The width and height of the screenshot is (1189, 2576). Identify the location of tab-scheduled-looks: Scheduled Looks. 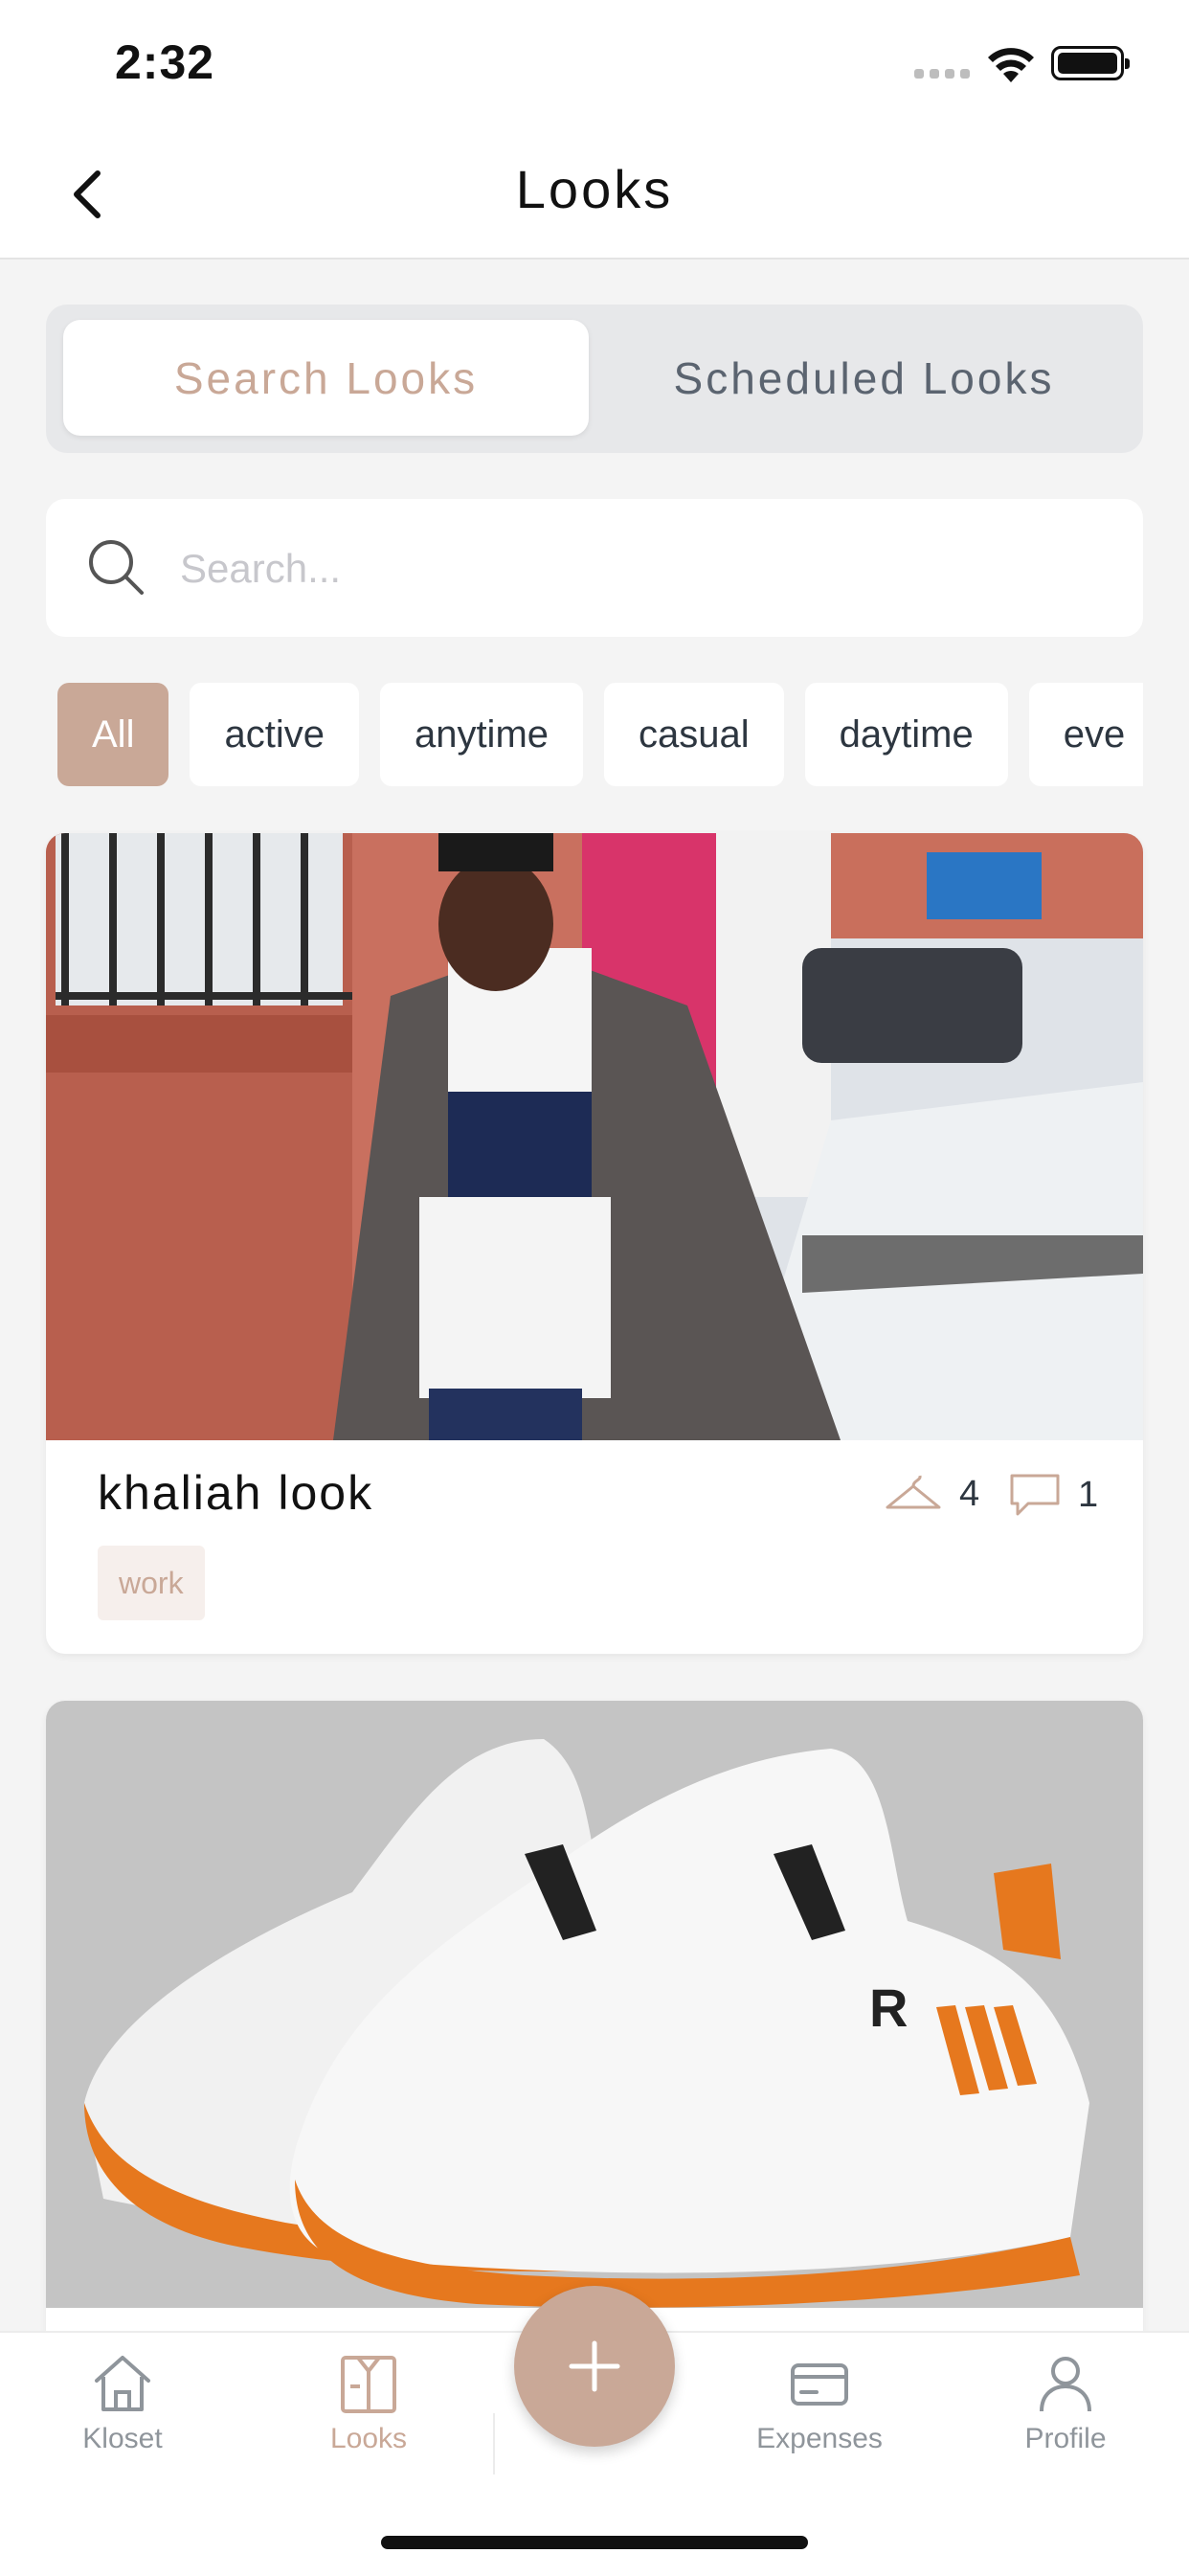
(864, 378).